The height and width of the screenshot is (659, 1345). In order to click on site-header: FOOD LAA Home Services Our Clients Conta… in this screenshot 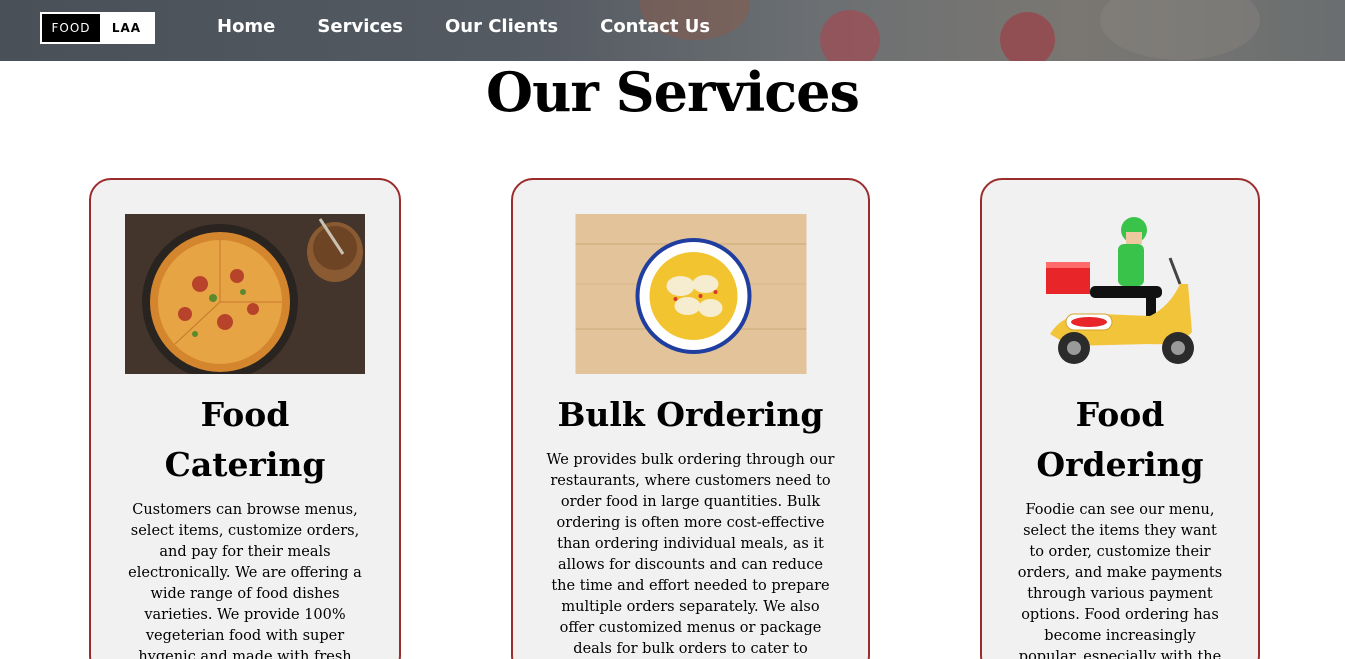, I will do `click(672, 30)`.